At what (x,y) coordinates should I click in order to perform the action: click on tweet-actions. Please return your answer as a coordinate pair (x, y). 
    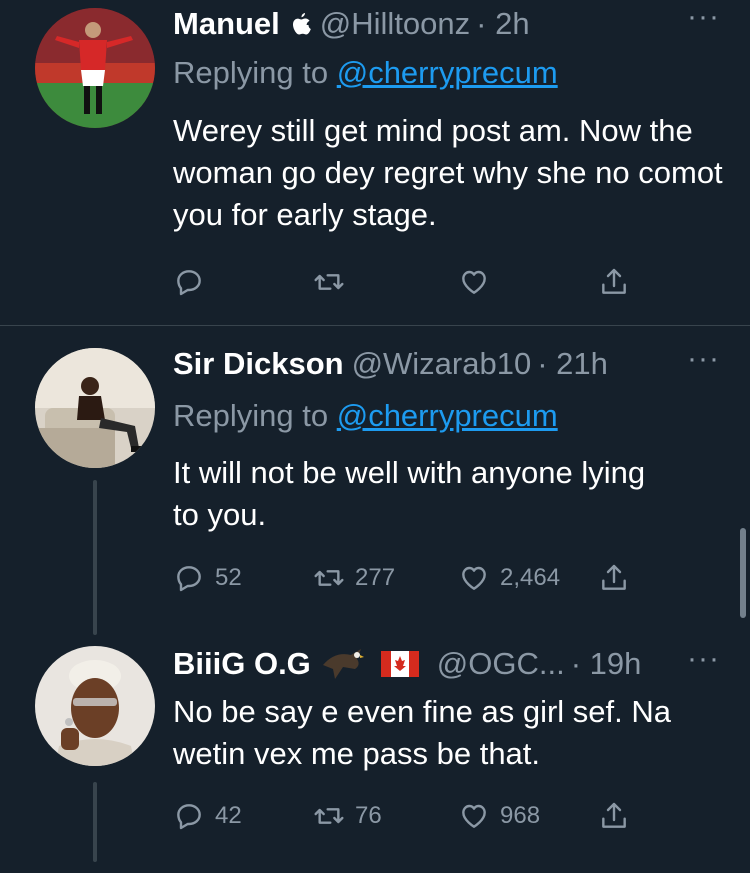
    Looking at the image, I should click on (413, 282).